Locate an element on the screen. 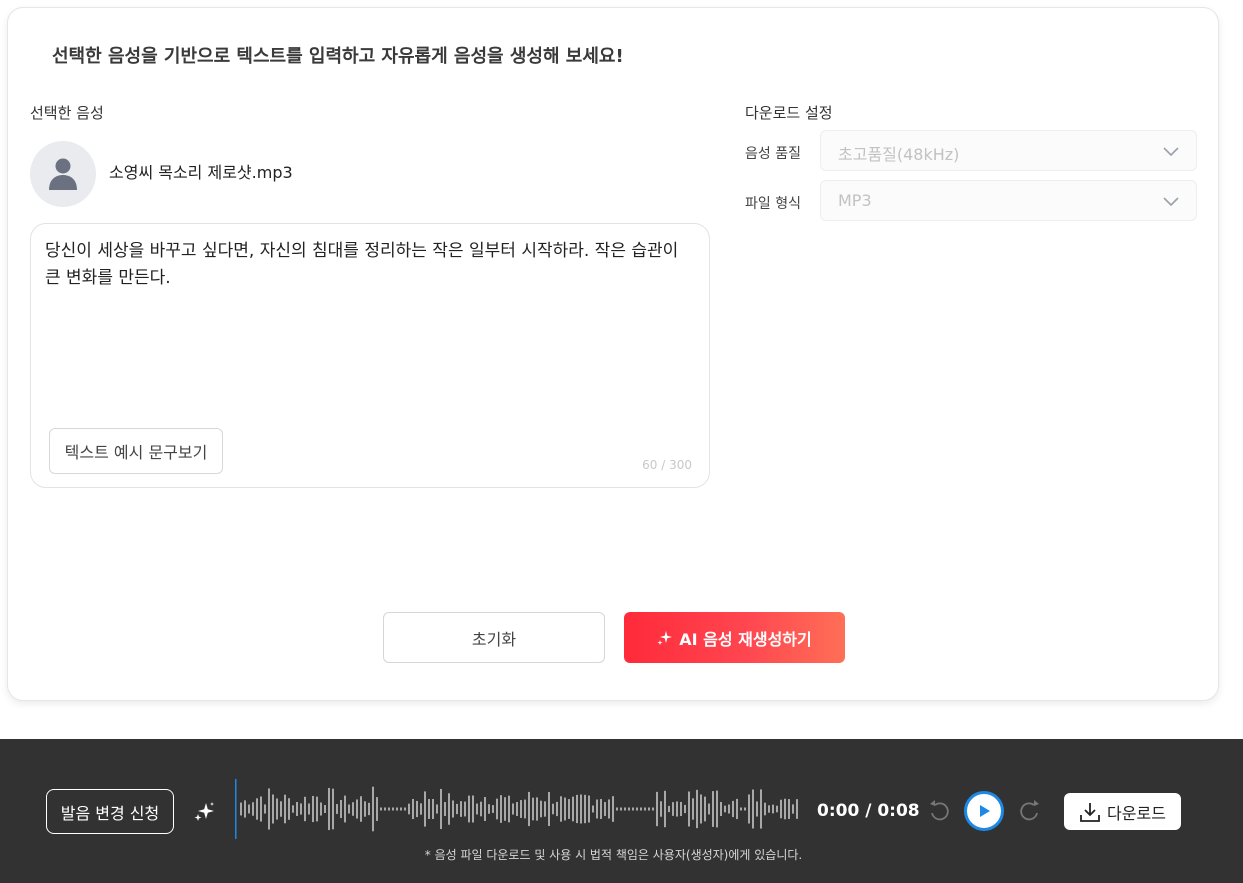 This screenshot has height=883, width=1243. download-icon is located at coordinates (1090, 812).